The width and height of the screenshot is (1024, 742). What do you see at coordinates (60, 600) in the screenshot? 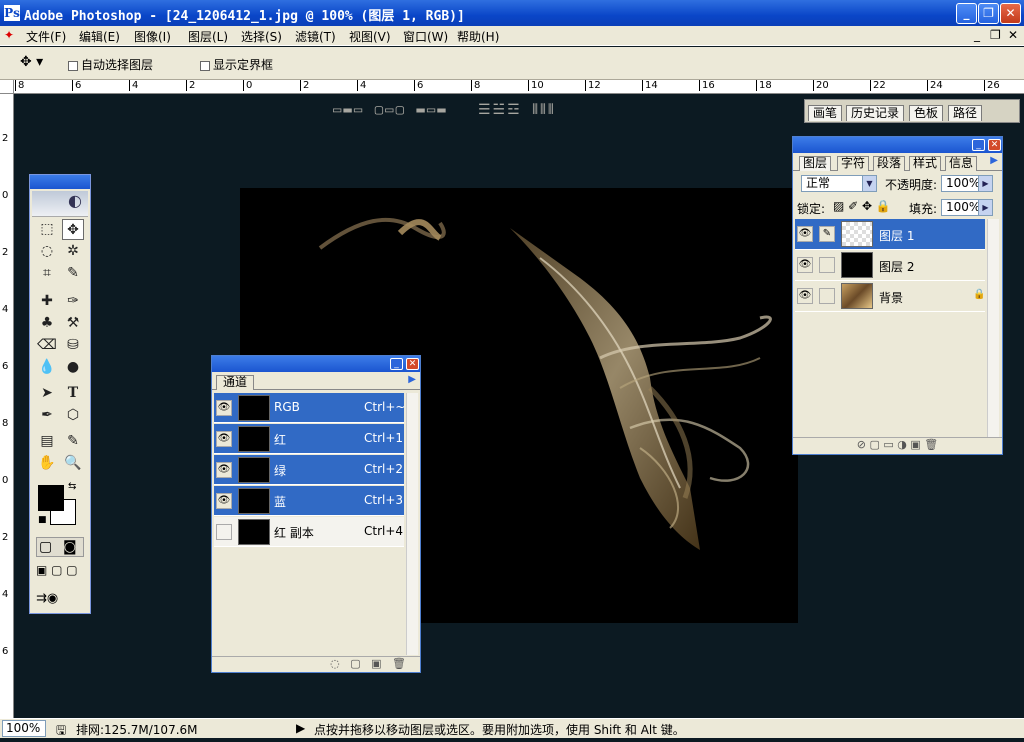
I see `jump-to-imageready-icon: ⇉◉` at bounding box center [60, 600].